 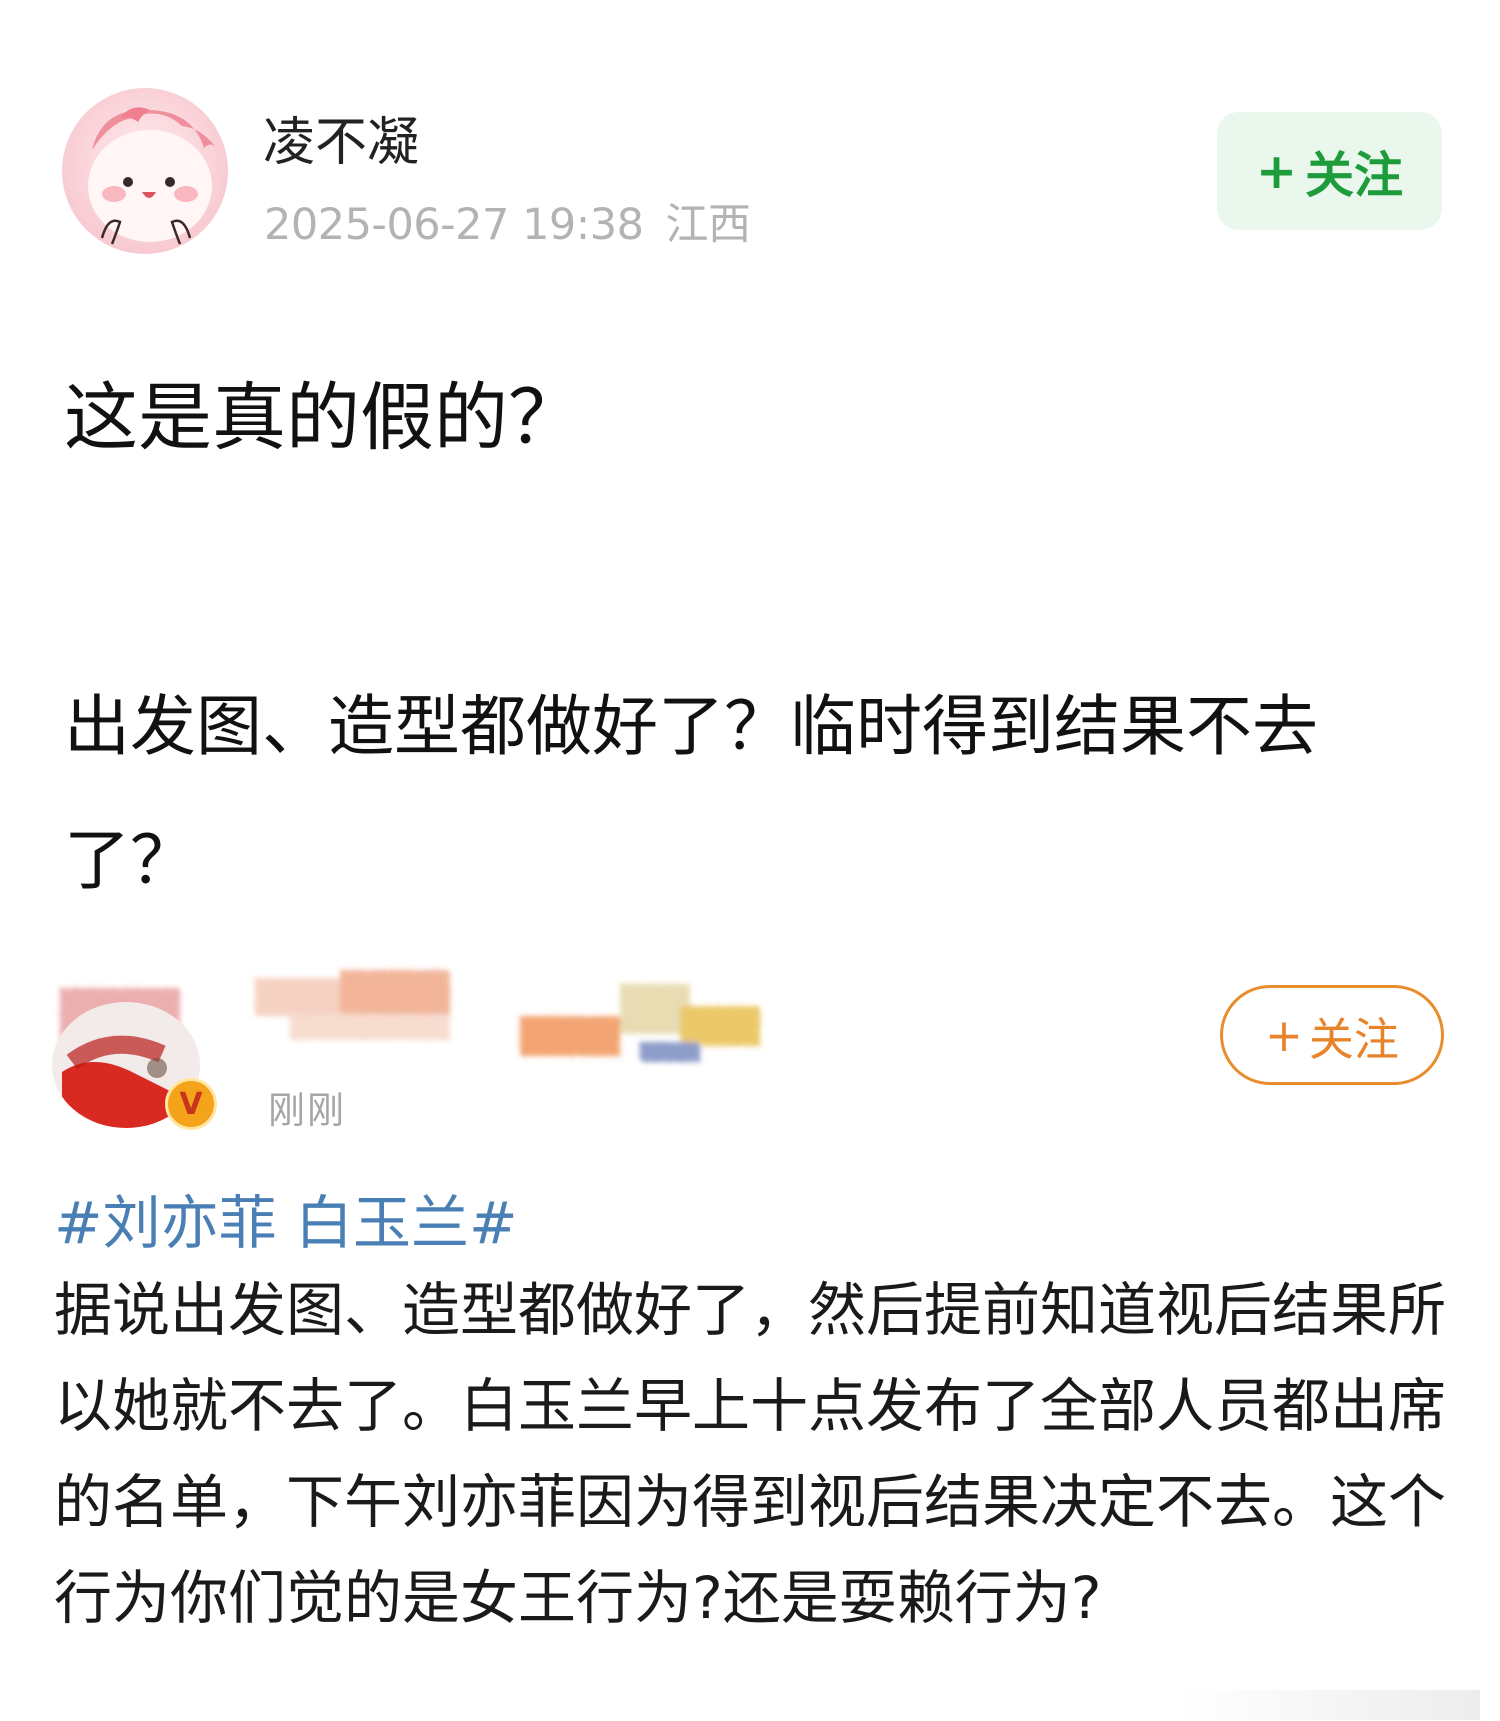 I want to click on quoted-follow-button: + 关注, so click(x=1332, y=1035).